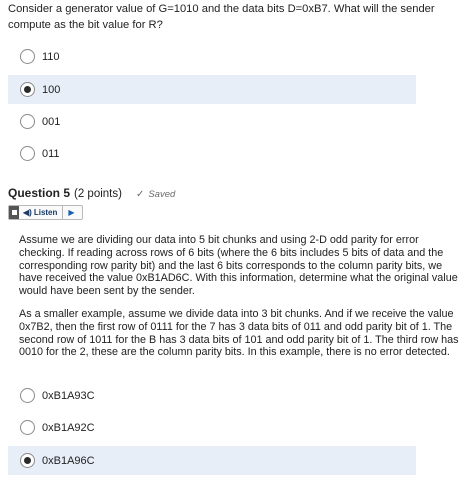 The image size is (474, 482). I want to click on stop-icon, so click(14, 212).